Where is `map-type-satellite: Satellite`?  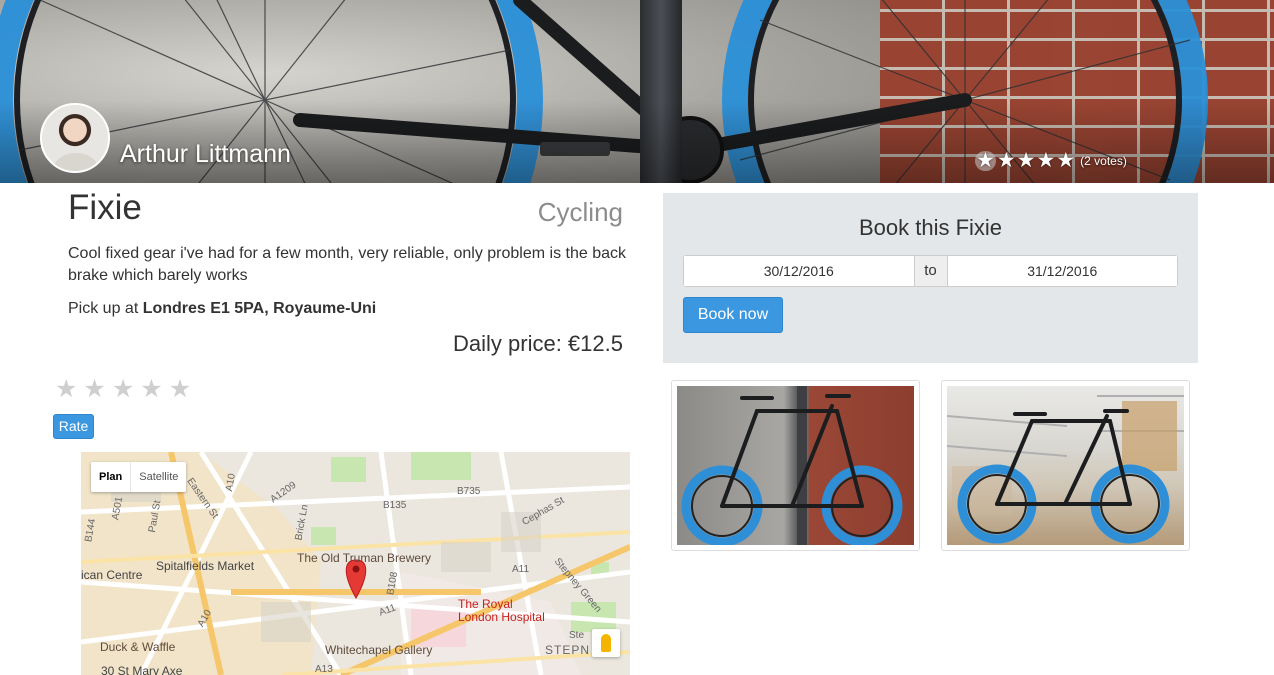
map-type-satellite: Satellite is located at coordinates (158, 477).